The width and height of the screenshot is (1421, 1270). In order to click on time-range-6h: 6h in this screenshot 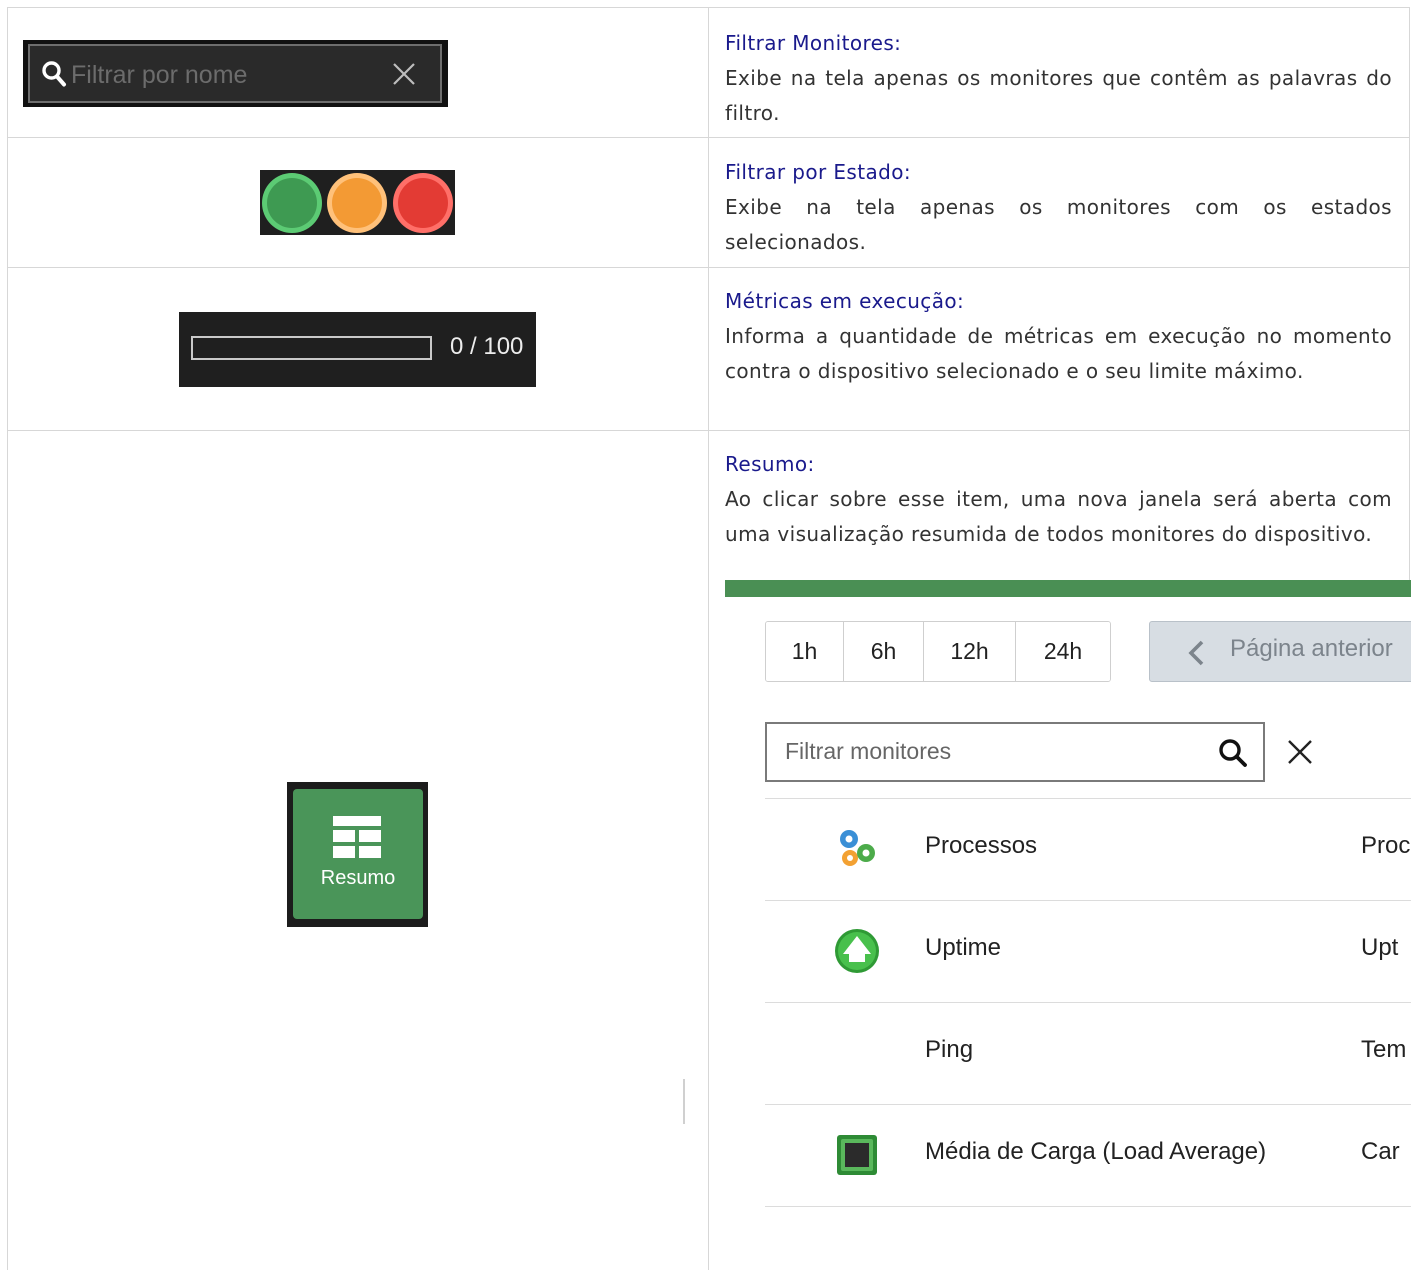, I will do `click(884, 651)`.